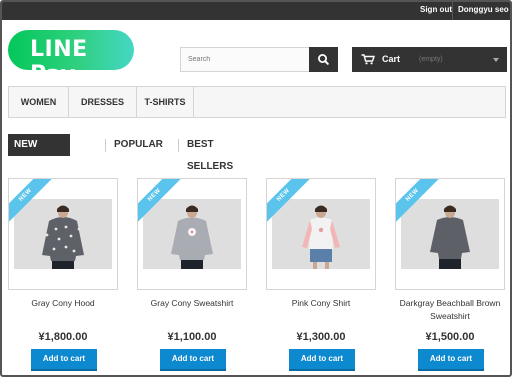 The height and width of the screenshot is (377, 512). What do you see at coordinates (245, 59) in the screenshot?
I see `search-input` at bounding box center [245, 59].